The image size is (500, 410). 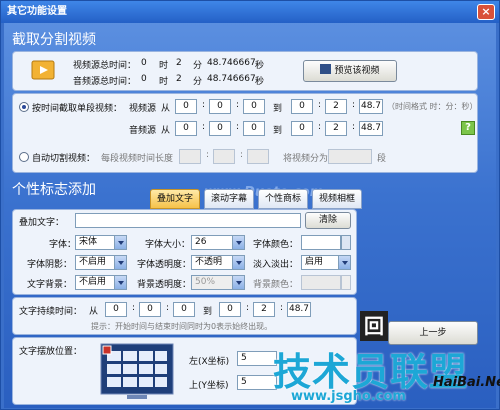 What do you see at coordinates (143, 109) in the screenshot?
I see `video-src-label: 视频源` at bounding box center [143, 109].